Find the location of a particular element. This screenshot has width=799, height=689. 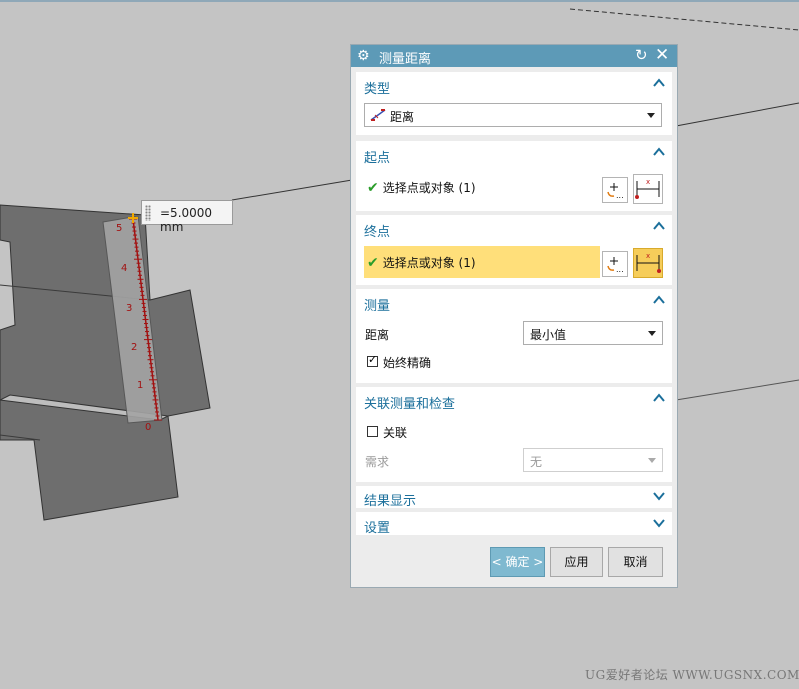

start-point-status: 选择点或对象 (1) is located at coordinates (429, 188).